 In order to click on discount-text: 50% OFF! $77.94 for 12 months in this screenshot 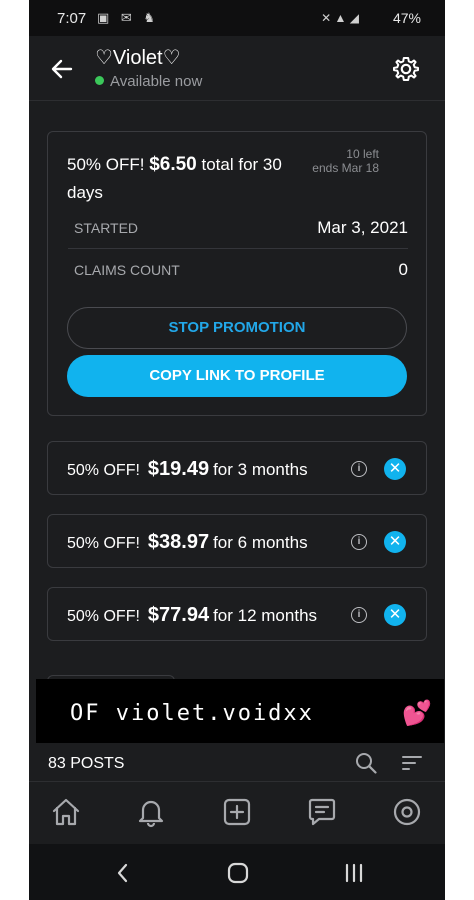, I will do `click(192, 615)`.